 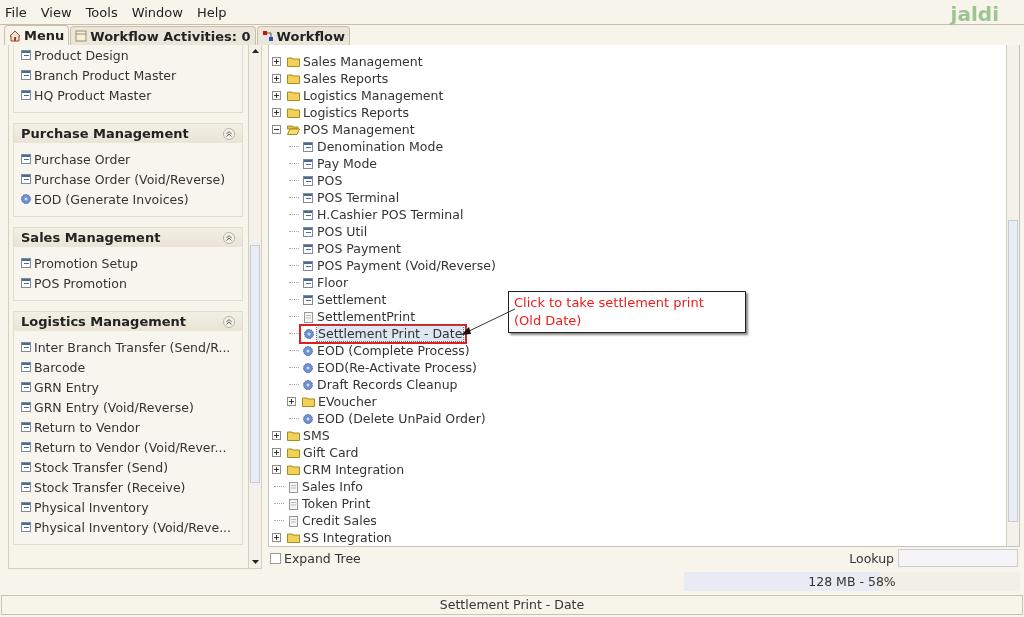 What do you see at coordinates (340, 163) in the screenshot?
I see `tree-node: Pay Mode` at bounding box center [340, 163].